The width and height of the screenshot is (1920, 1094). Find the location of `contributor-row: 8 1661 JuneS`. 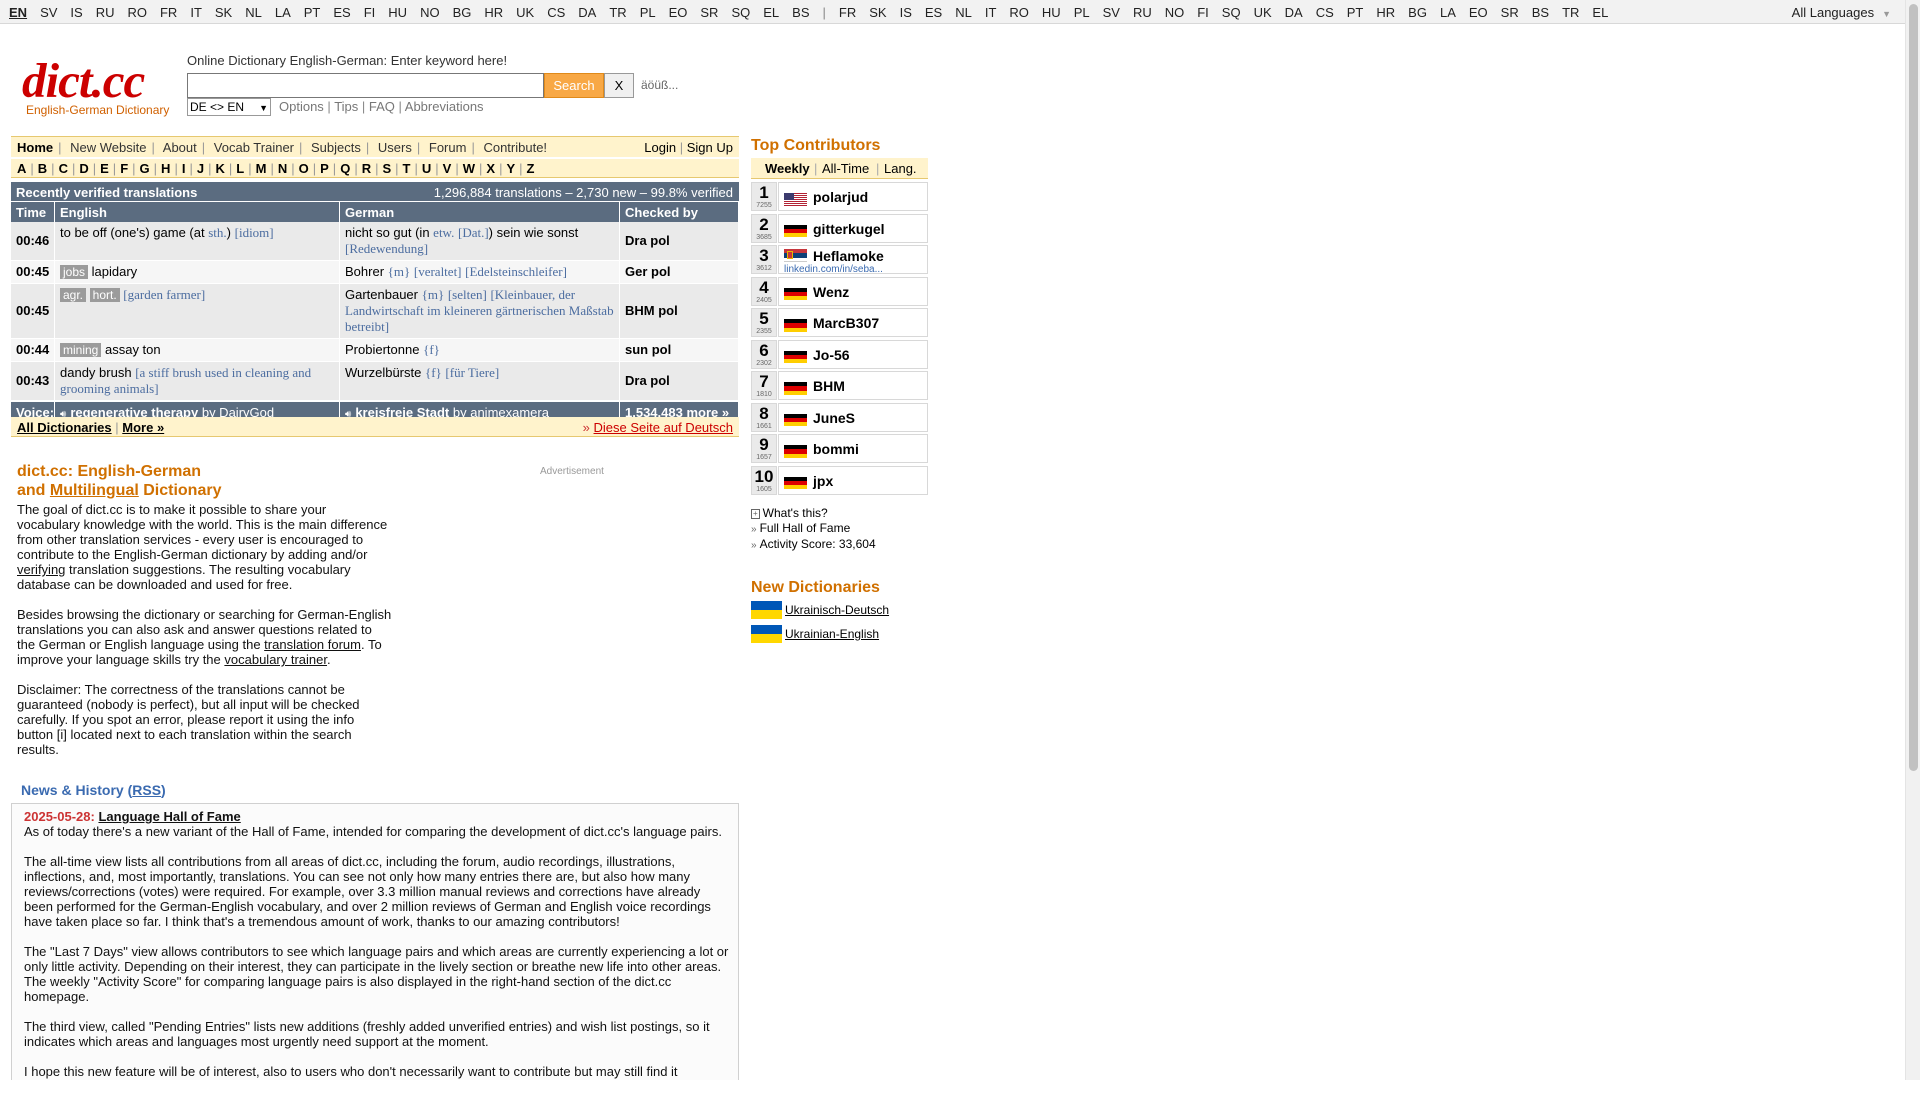

contributor-row: 8 1661 JuneS is located at coordinates (839, 417).